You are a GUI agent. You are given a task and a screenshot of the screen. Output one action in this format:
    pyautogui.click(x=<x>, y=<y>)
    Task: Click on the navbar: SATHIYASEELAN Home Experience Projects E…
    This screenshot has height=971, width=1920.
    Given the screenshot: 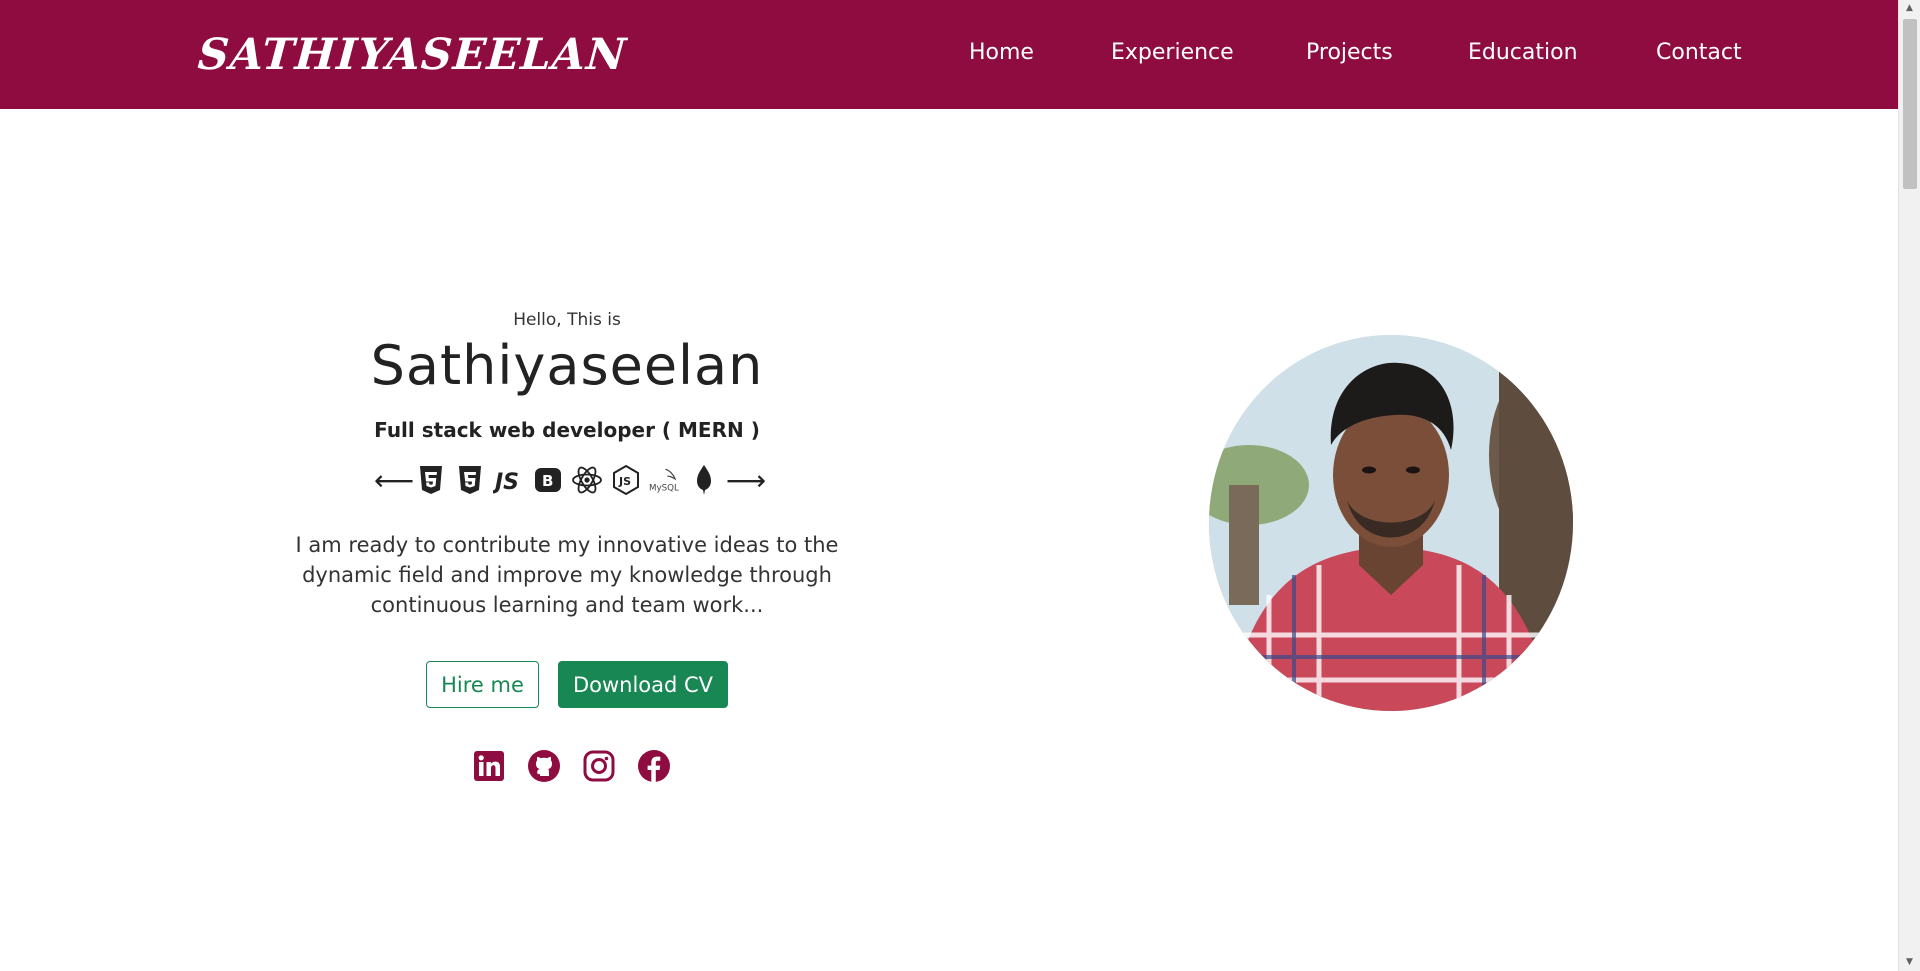 What is the action you would take?
    pyautogui.click(x=949, y=54)
    